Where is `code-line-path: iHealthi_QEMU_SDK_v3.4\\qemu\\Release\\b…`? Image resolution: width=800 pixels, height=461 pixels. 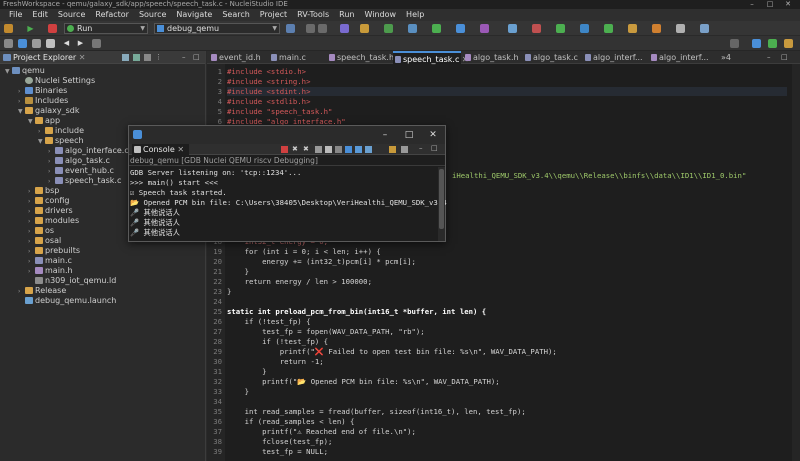
code-line-path: iHealthi_QEMU_SDK_v3.4\\qemu\\Release\\b… is located at coordinates (599, 175).